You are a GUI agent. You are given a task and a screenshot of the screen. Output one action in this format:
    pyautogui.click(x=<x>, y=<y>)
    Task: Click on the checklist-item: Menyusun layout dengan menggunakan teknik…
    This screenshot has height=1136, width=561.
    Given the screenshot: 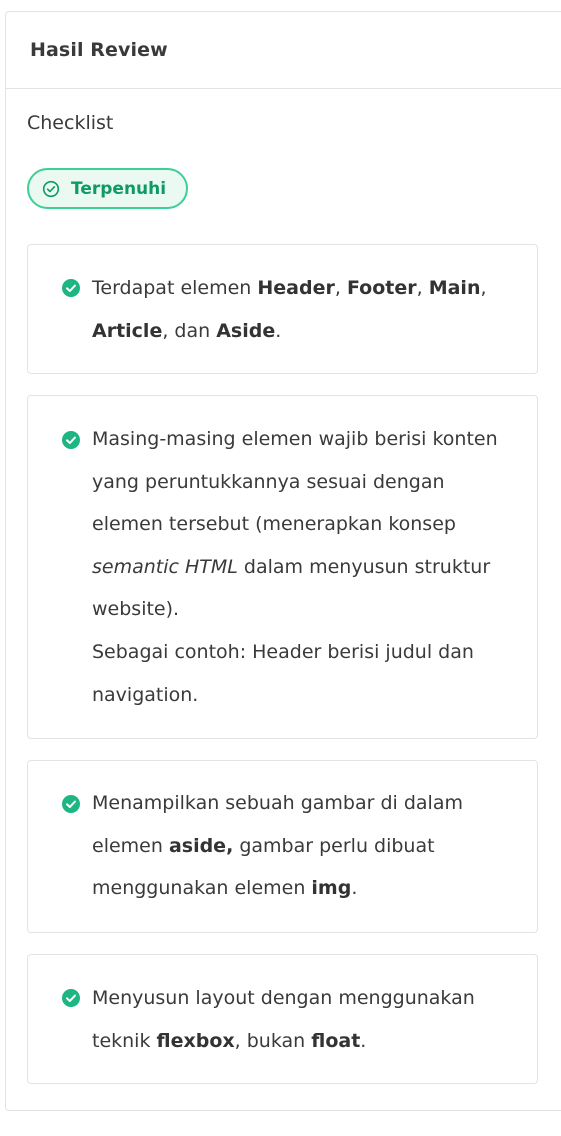 What is the action you would take?
    pyautogui.click(x=282, y=1019)
    